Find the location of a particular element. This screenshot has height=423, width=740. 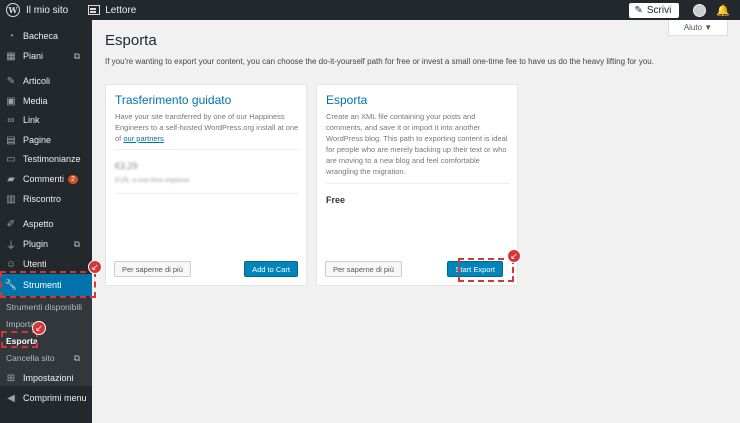

submenu-available-tools: Strumenti disponibili is located at coordinates (46, 307).